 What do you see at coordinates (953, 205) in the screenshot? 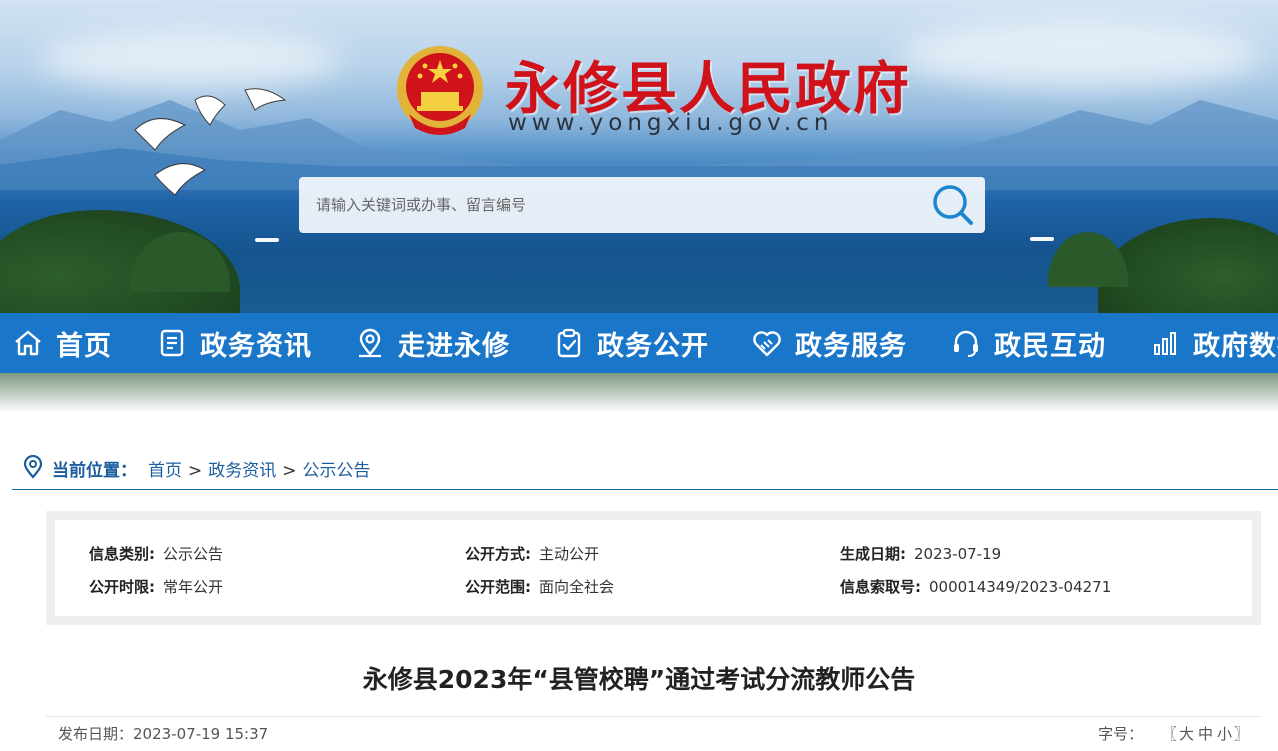
I see `search-icon` at bounding box center [953, 205].